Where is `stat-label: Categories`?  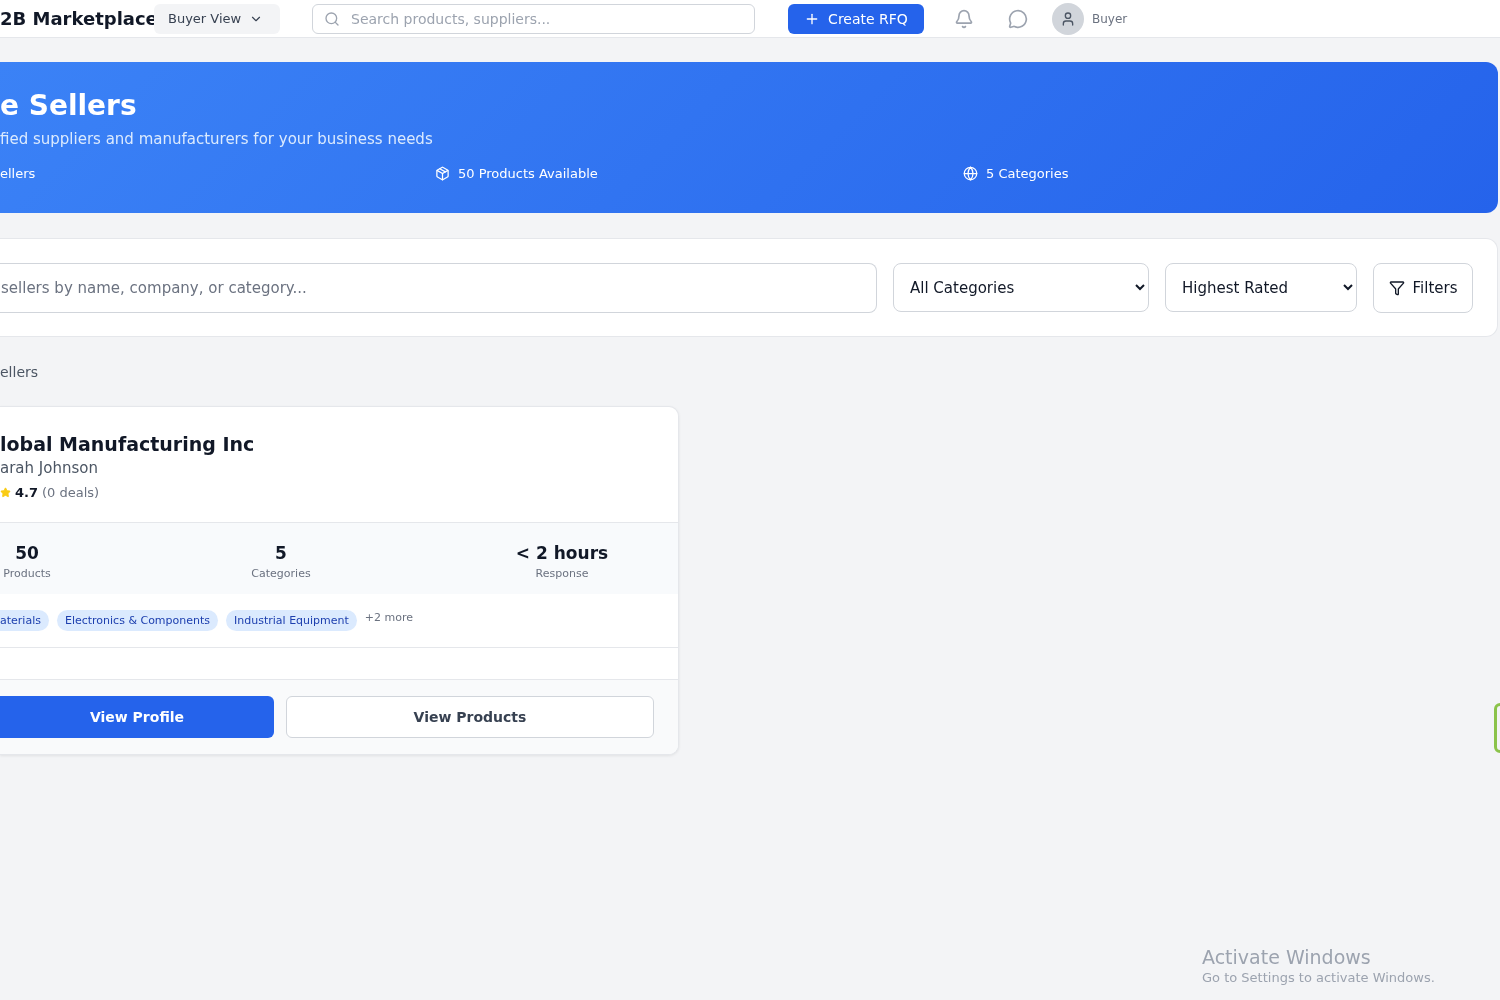 stat-label: Categories is located at coordinates (281, 573).